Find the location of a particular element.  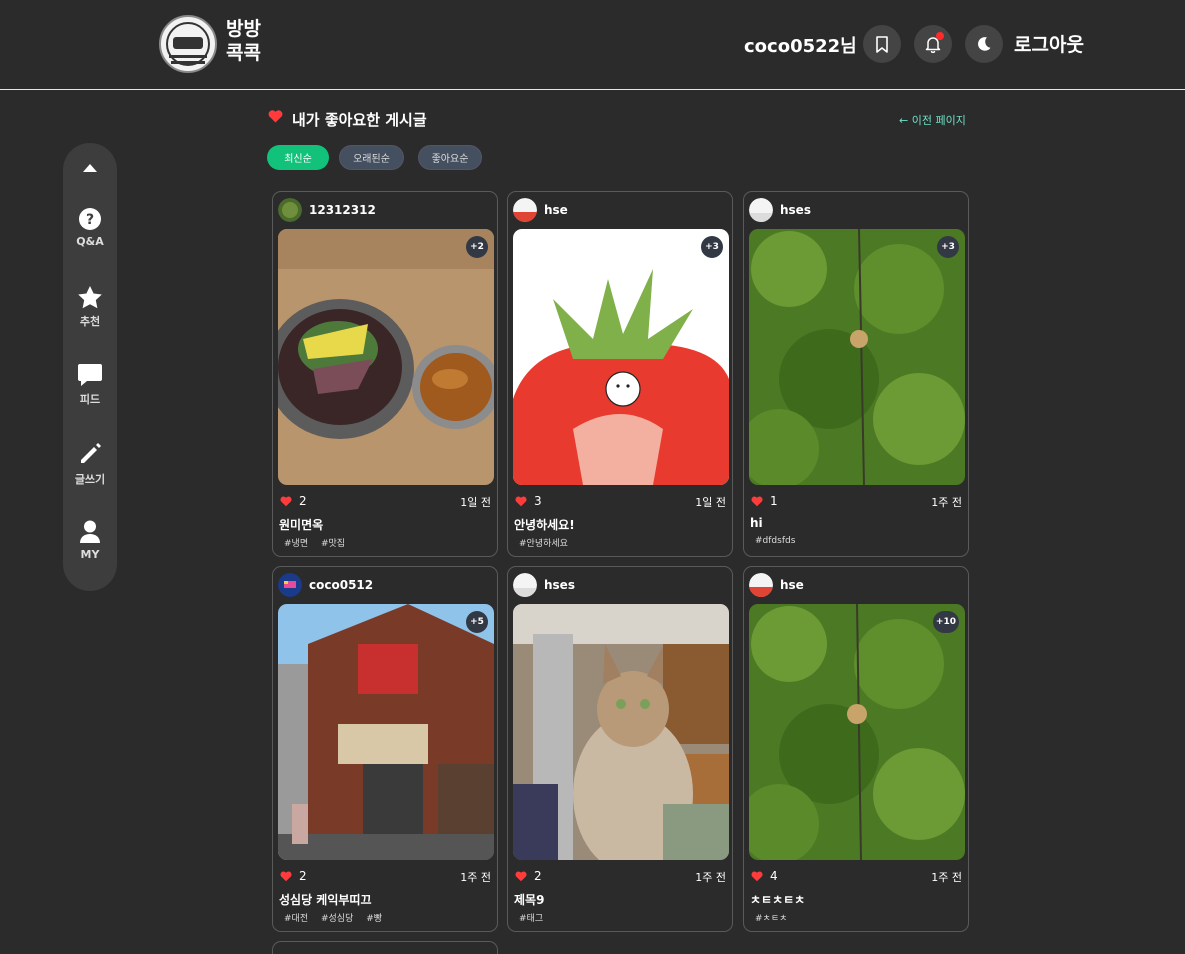

tag: #대전 is located at coordinates (296, 919).